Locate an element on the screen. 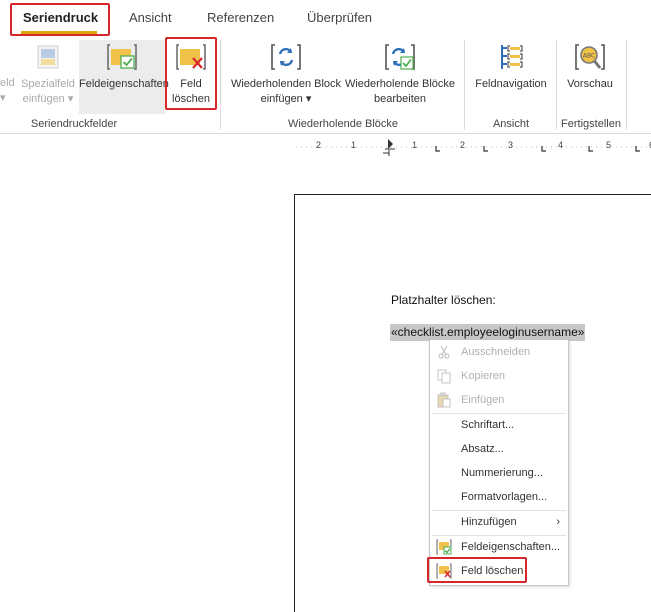 The width and height of the screenshot is (651, 612). ruler-number: 4 is located at coordinates (561, 145).